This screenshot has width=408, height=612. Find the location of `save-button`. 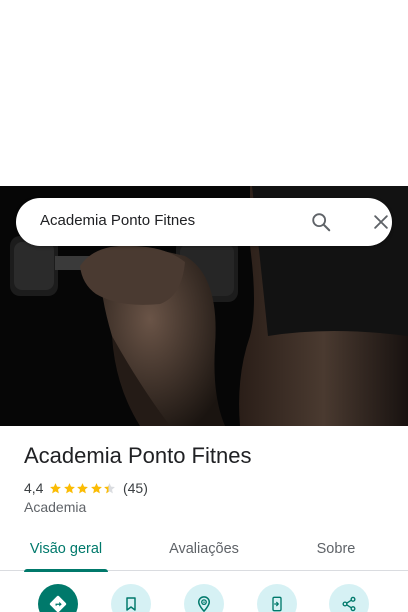

save-button is located at coordinates (131, 598).